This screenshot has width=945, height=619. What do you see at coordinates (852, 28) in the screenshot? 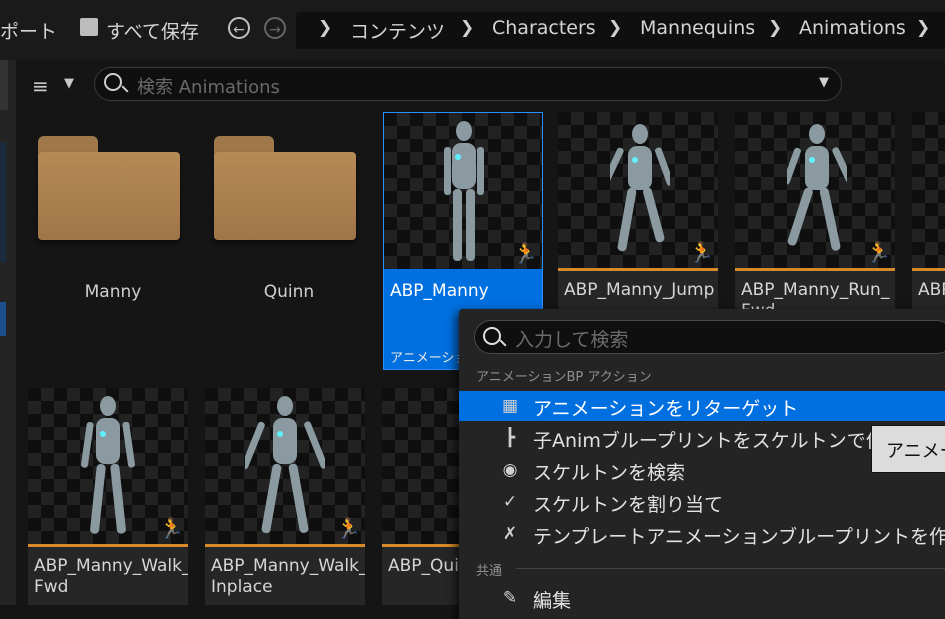
I see `breadcrumb-item-animations: Animations` at bounding box center [852, 28].